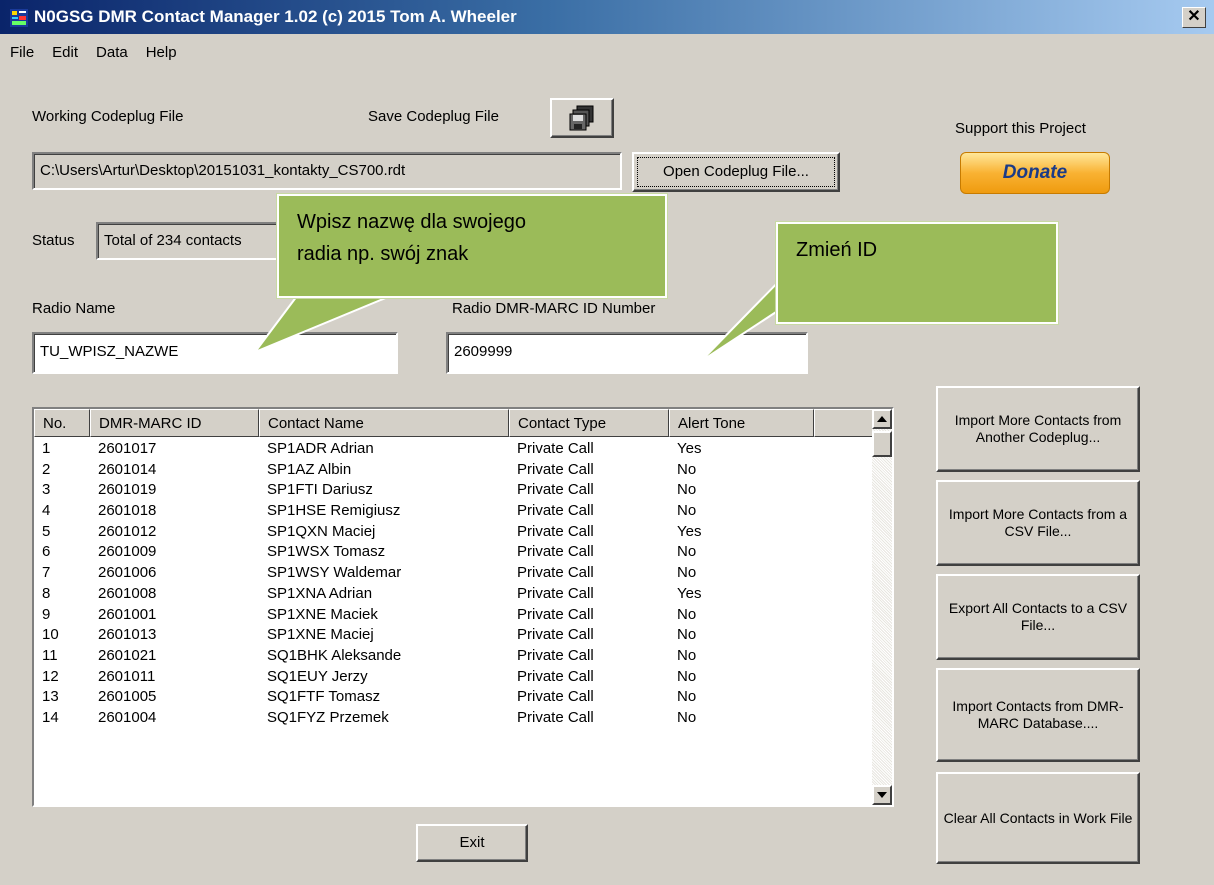 Image resolution: width=1214 pixels, height=885 pixels. I want to click on column-header-dmr-id: DMR-MARC ID, so click(174, 423).